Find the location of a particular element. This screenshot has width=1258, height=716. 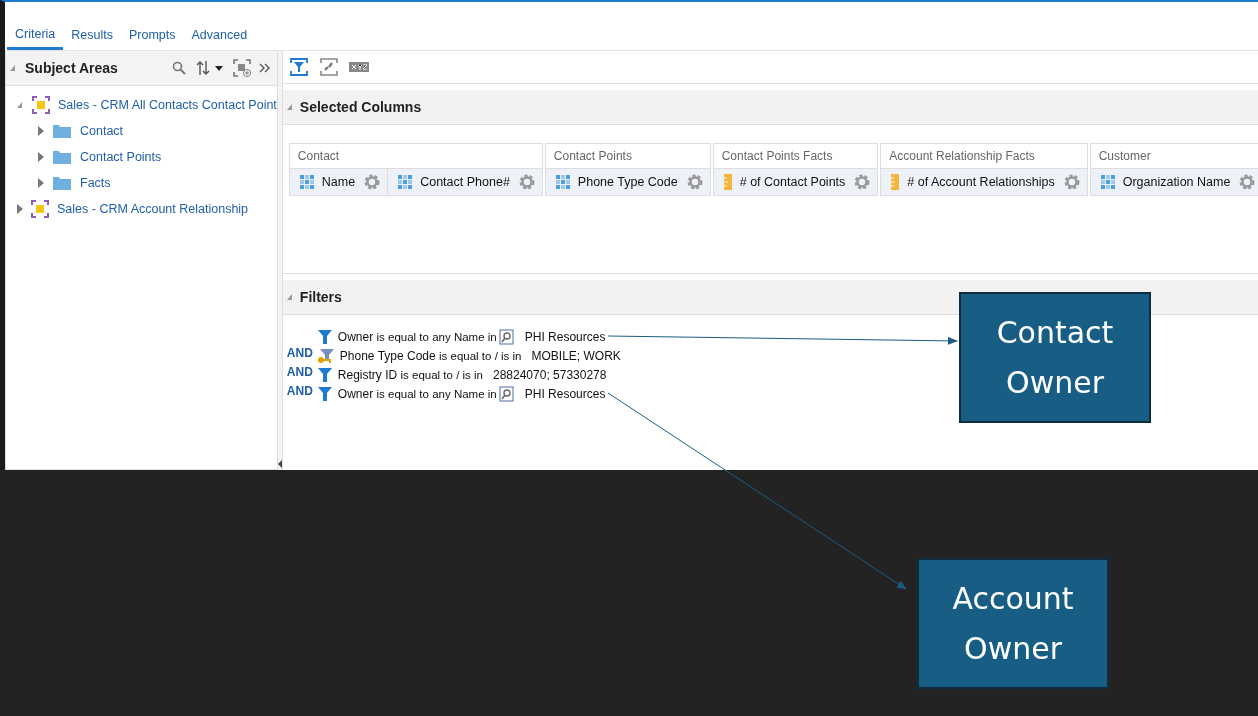

tab: Advanced is located at coordinates (219, 39).